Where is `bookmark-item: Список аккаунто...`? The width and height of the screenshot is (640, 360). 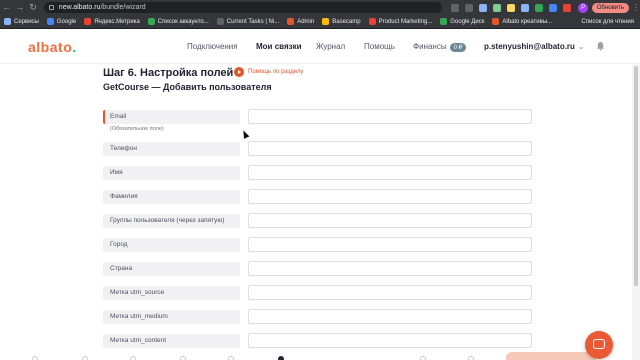
bookmark-item: Список аккаунто... is located at coordinates (178, 21).